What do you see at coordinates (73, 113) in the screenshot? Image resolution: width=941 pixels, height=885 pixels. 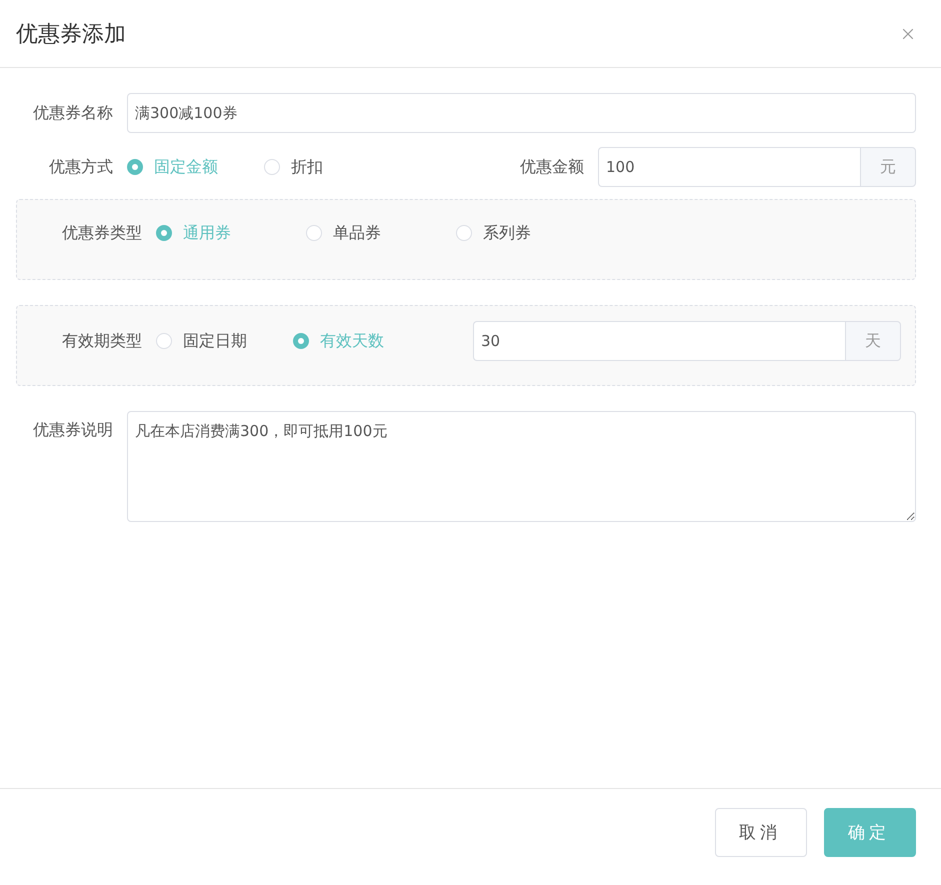 I see `field-label: 优惠券名称` at bounding box center [73, 113].